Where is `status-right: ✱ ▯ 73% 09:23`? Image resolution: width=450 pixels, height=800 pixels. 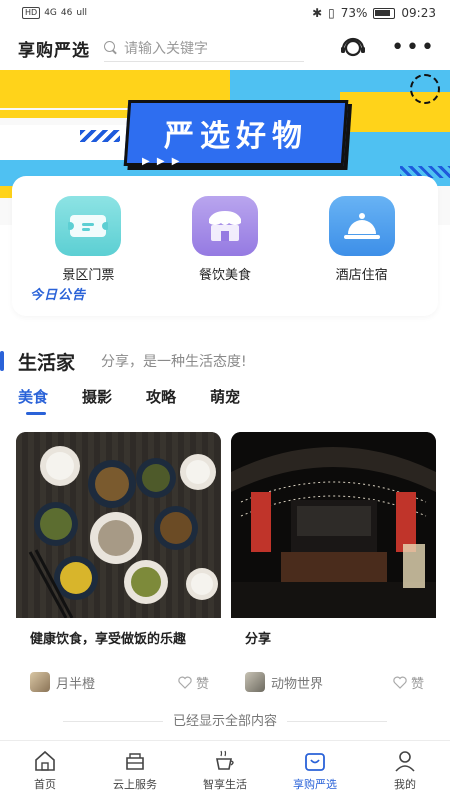
status-right: ✱ ▯ 73% 09:23 is located at coordinates (374, 13).